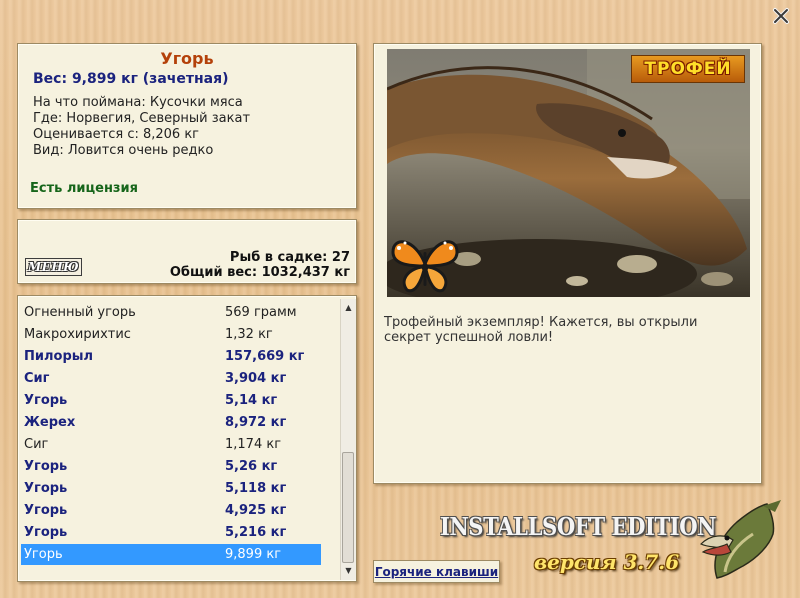 Image resolution: width=800 pixels, height=598 pixels. Describe the element at coordinates (80, 312) in the screenshot. I see `catch-fish-name: Огненный угорь` at that location.